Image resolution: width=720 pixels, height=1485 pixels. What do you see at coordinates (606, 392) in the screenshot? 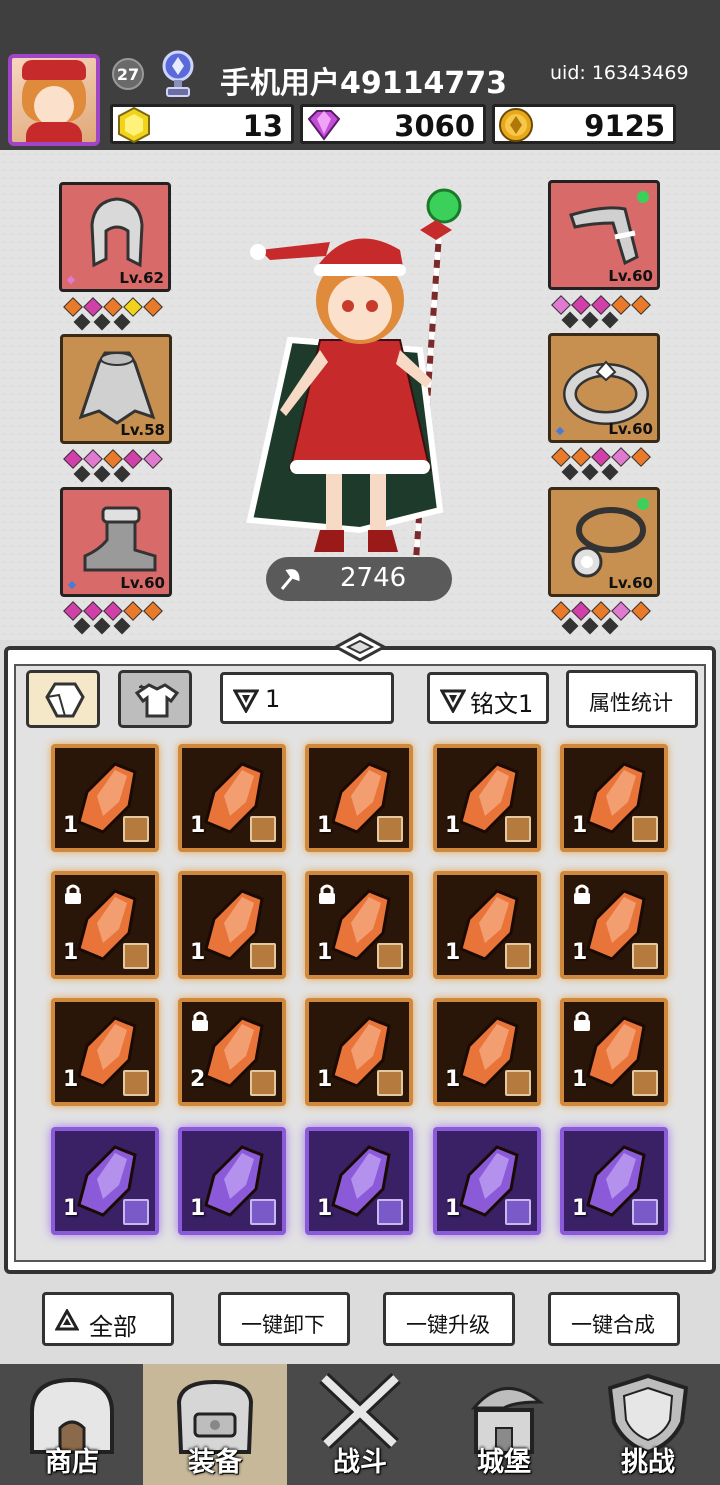
I see `ring-icon` at bounding box center [606, 392].